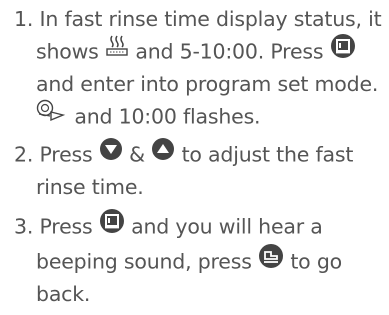 The height and width of the screenshot is (315, 389). Describe the element at coordinates (24, 154) in the screenshot. I see `step-number: 2.` at that location.